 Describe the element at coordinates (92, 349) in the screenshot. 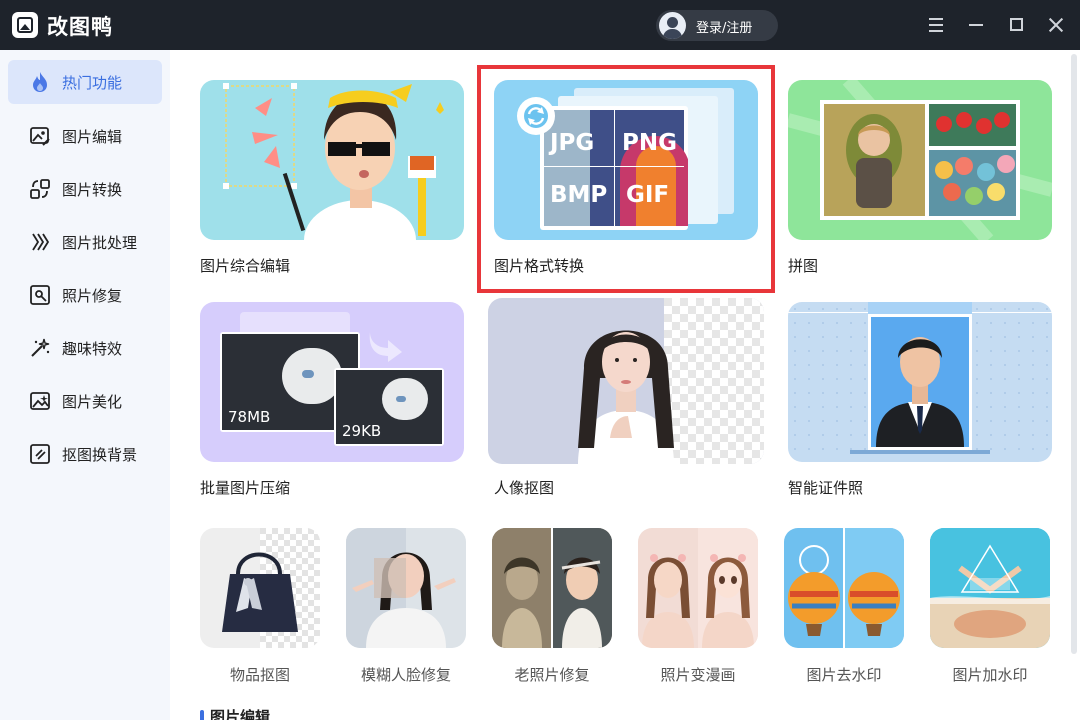

I see `sidebar-item-label: 趣味特效` at that location.